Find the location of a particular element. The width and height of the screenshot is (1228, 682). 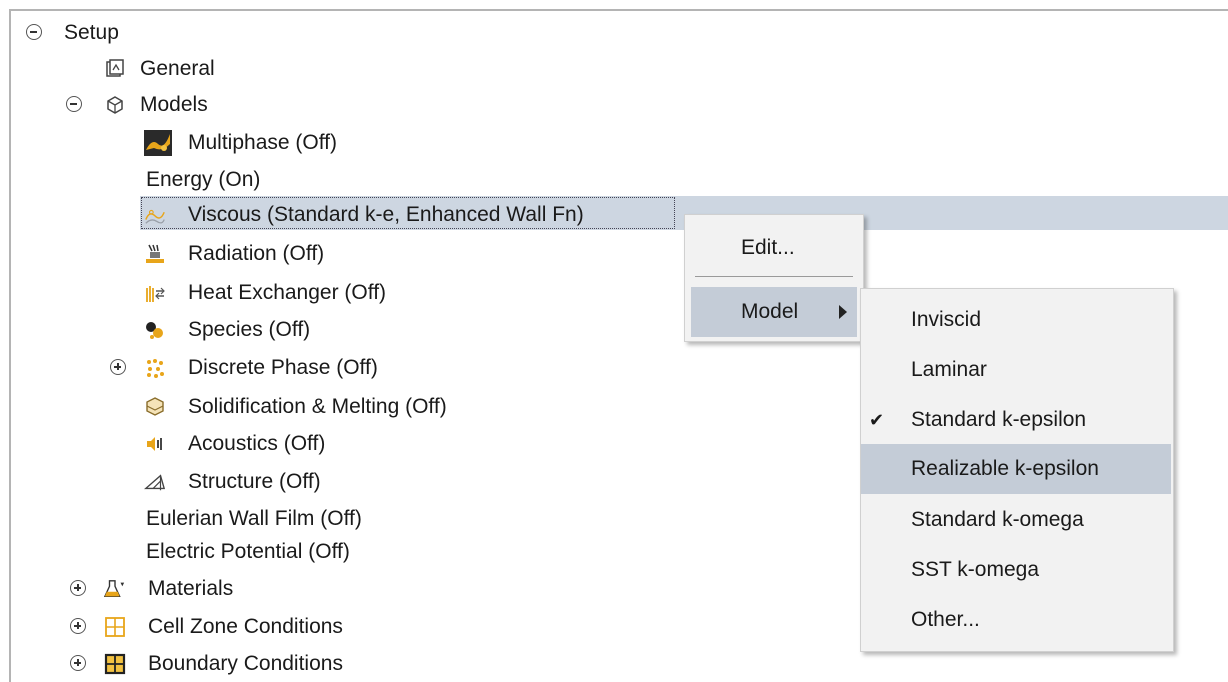

realizable-k-epsilon-option: Realizable k-epsilon is located at coordinates (1016, 469).